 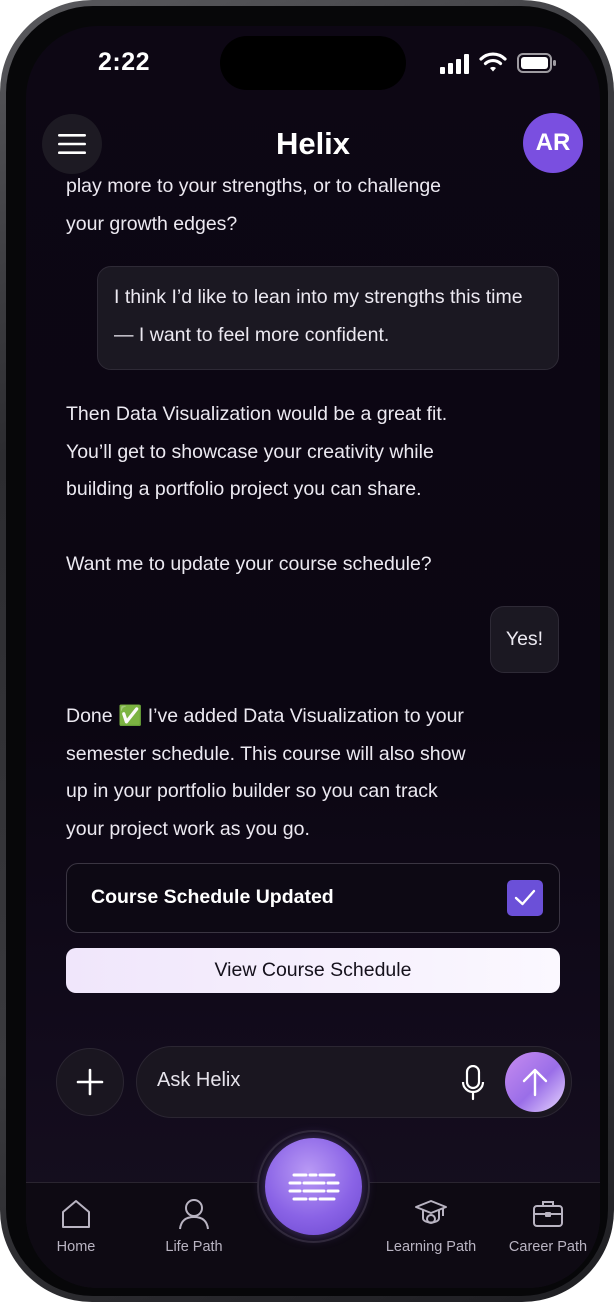 What do you see at coordinates (473, 1083) in the screenshot?
I see `microphone-icon` at bounding box center [473, 1083].